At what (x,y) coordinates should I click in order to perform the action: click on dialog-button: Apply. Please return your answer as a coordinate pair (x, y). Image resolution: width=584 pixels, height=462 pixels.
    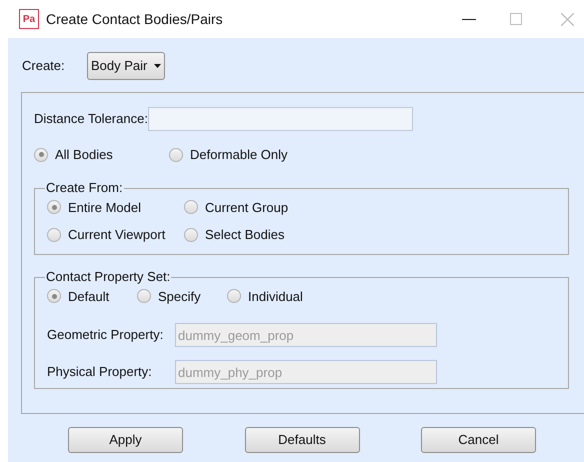
    Looking at the image, I should click on (125, 440).